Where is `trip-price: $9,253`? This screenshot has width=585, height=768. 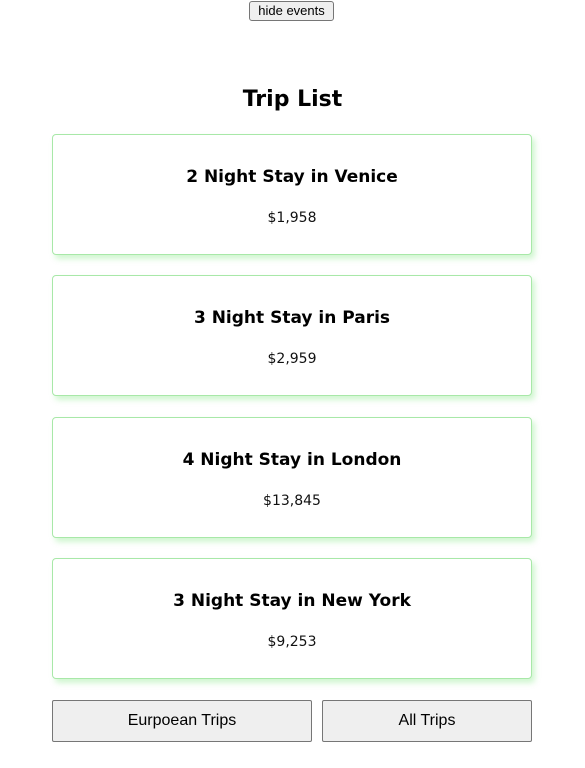
trip-price: $9,253 is located at coordinates (292, 642).